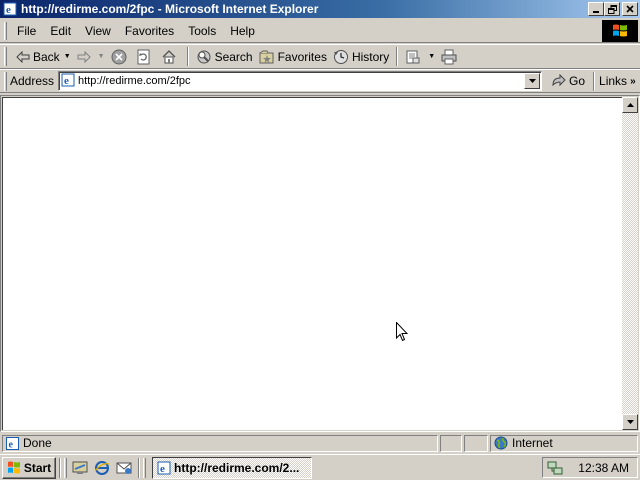  What do you see at coordinates (340, 56) in the screenshot?
I see `history-icon` at bounding box center [340, 56].